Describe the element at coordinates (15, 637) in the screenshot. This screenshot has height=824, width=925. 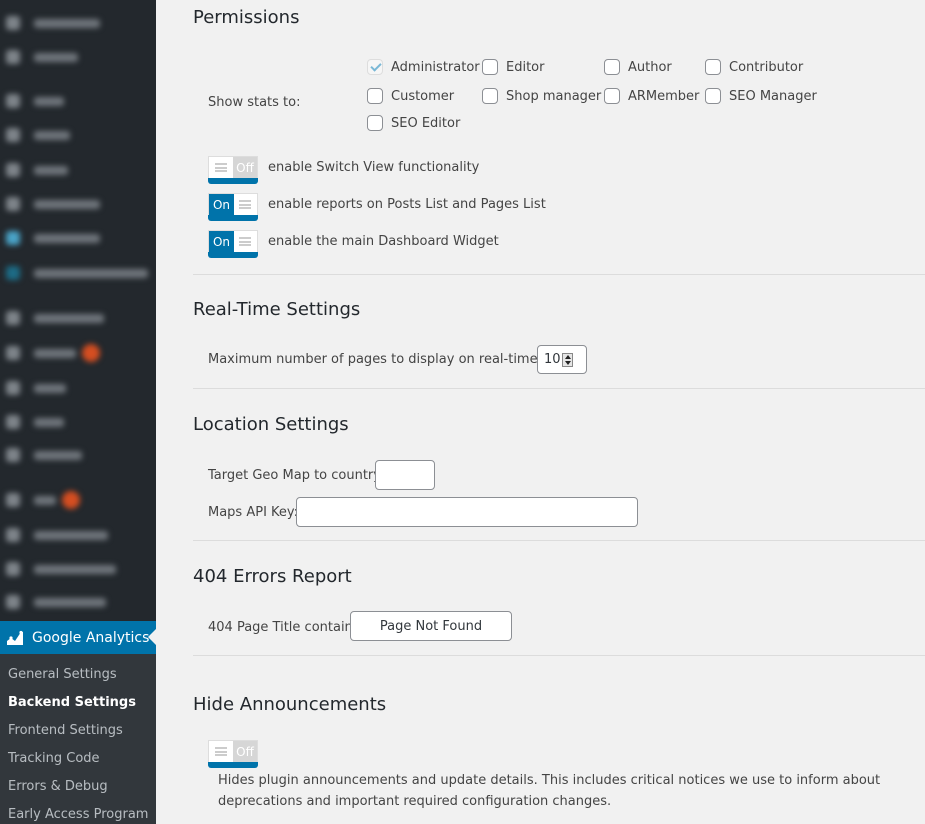
I see `chart-area-icon` at that location.